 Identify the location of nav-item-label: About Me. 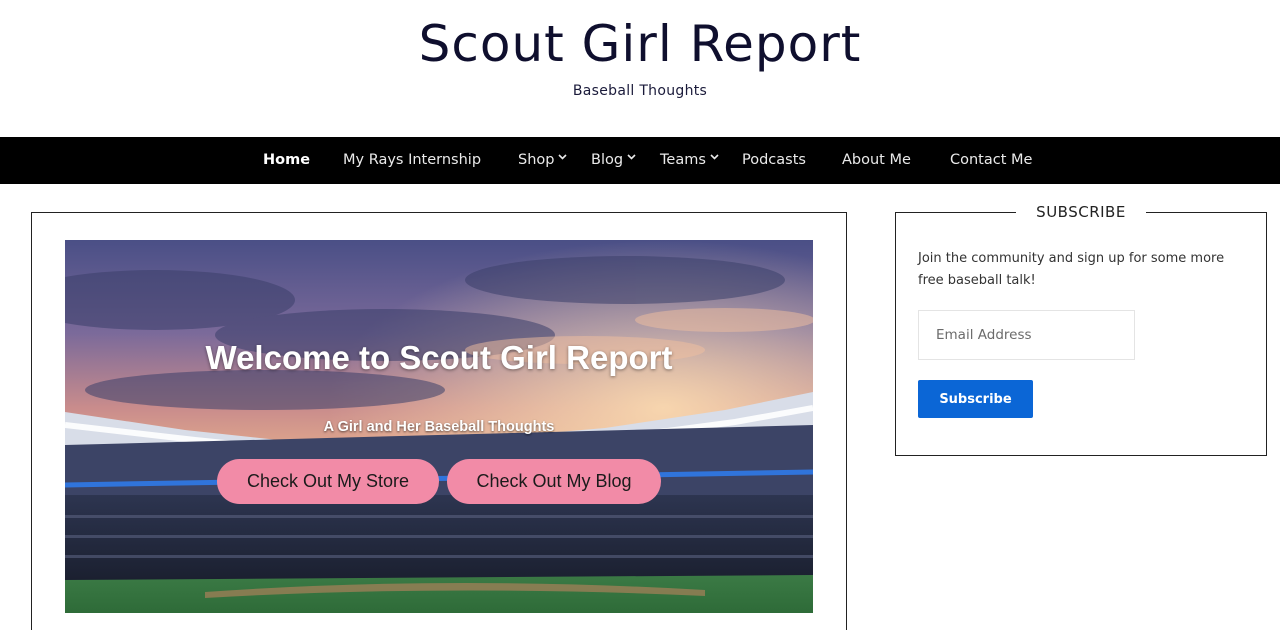
(876, 160).